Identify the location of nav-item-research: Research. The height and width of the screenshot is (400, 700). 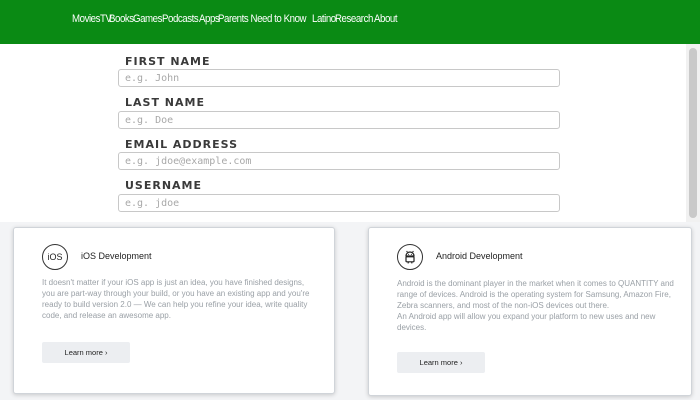
(354, 19).